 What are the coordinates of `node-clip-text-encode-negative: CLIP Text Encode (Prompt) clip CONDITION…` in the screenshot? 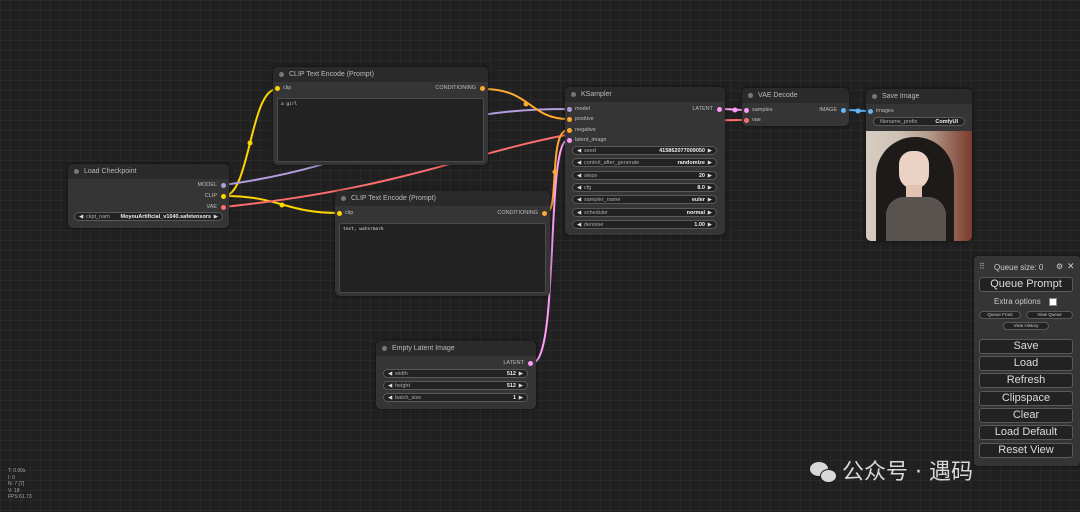 It's located at (442, 243).